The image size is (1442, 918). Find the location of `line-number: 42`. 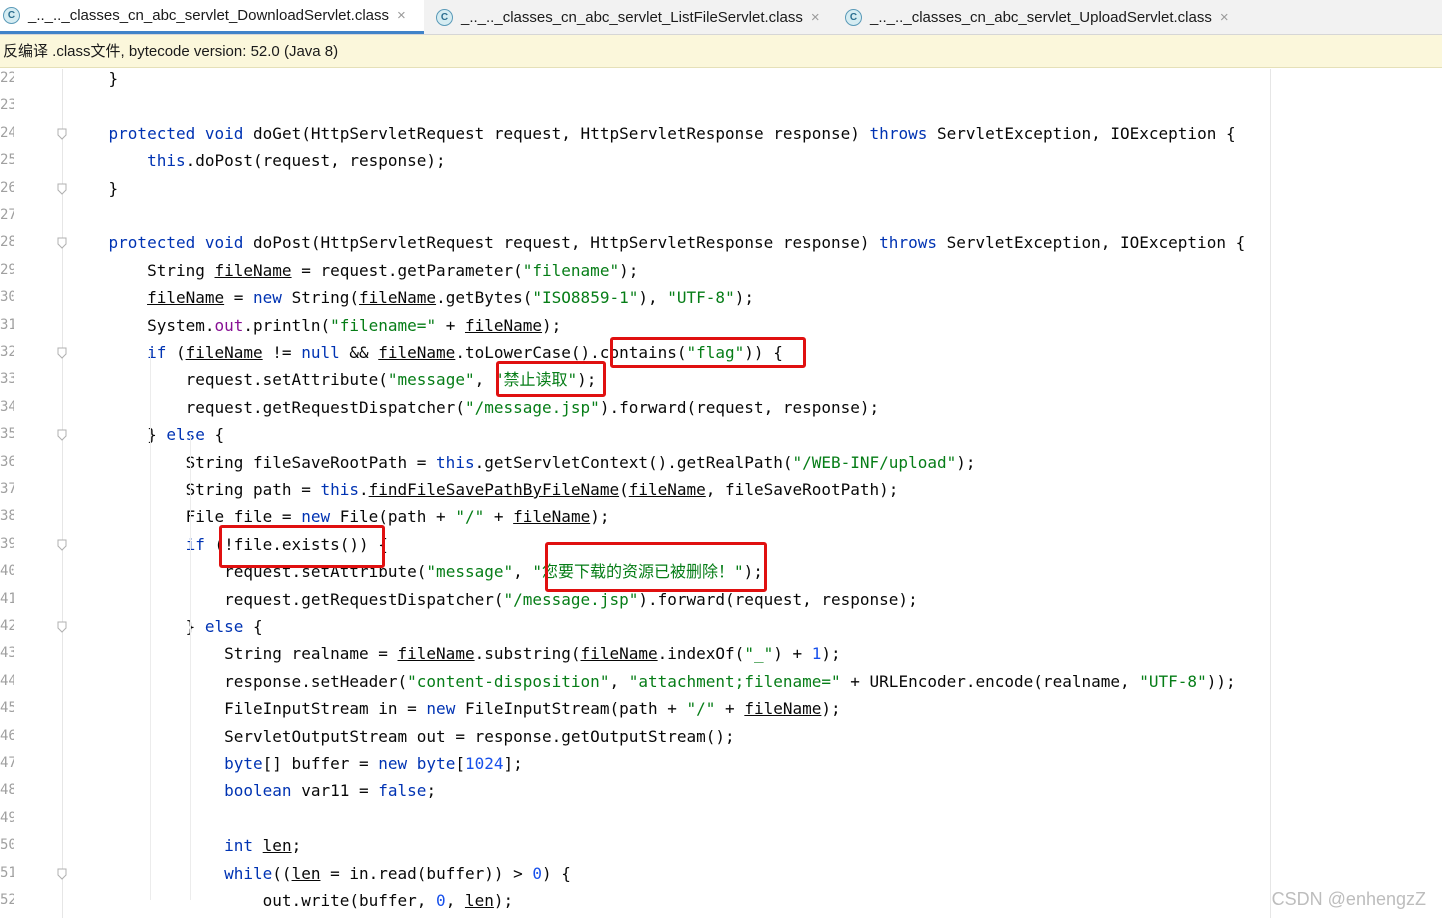

line-number: 42 is located at coordinates (7, 626).